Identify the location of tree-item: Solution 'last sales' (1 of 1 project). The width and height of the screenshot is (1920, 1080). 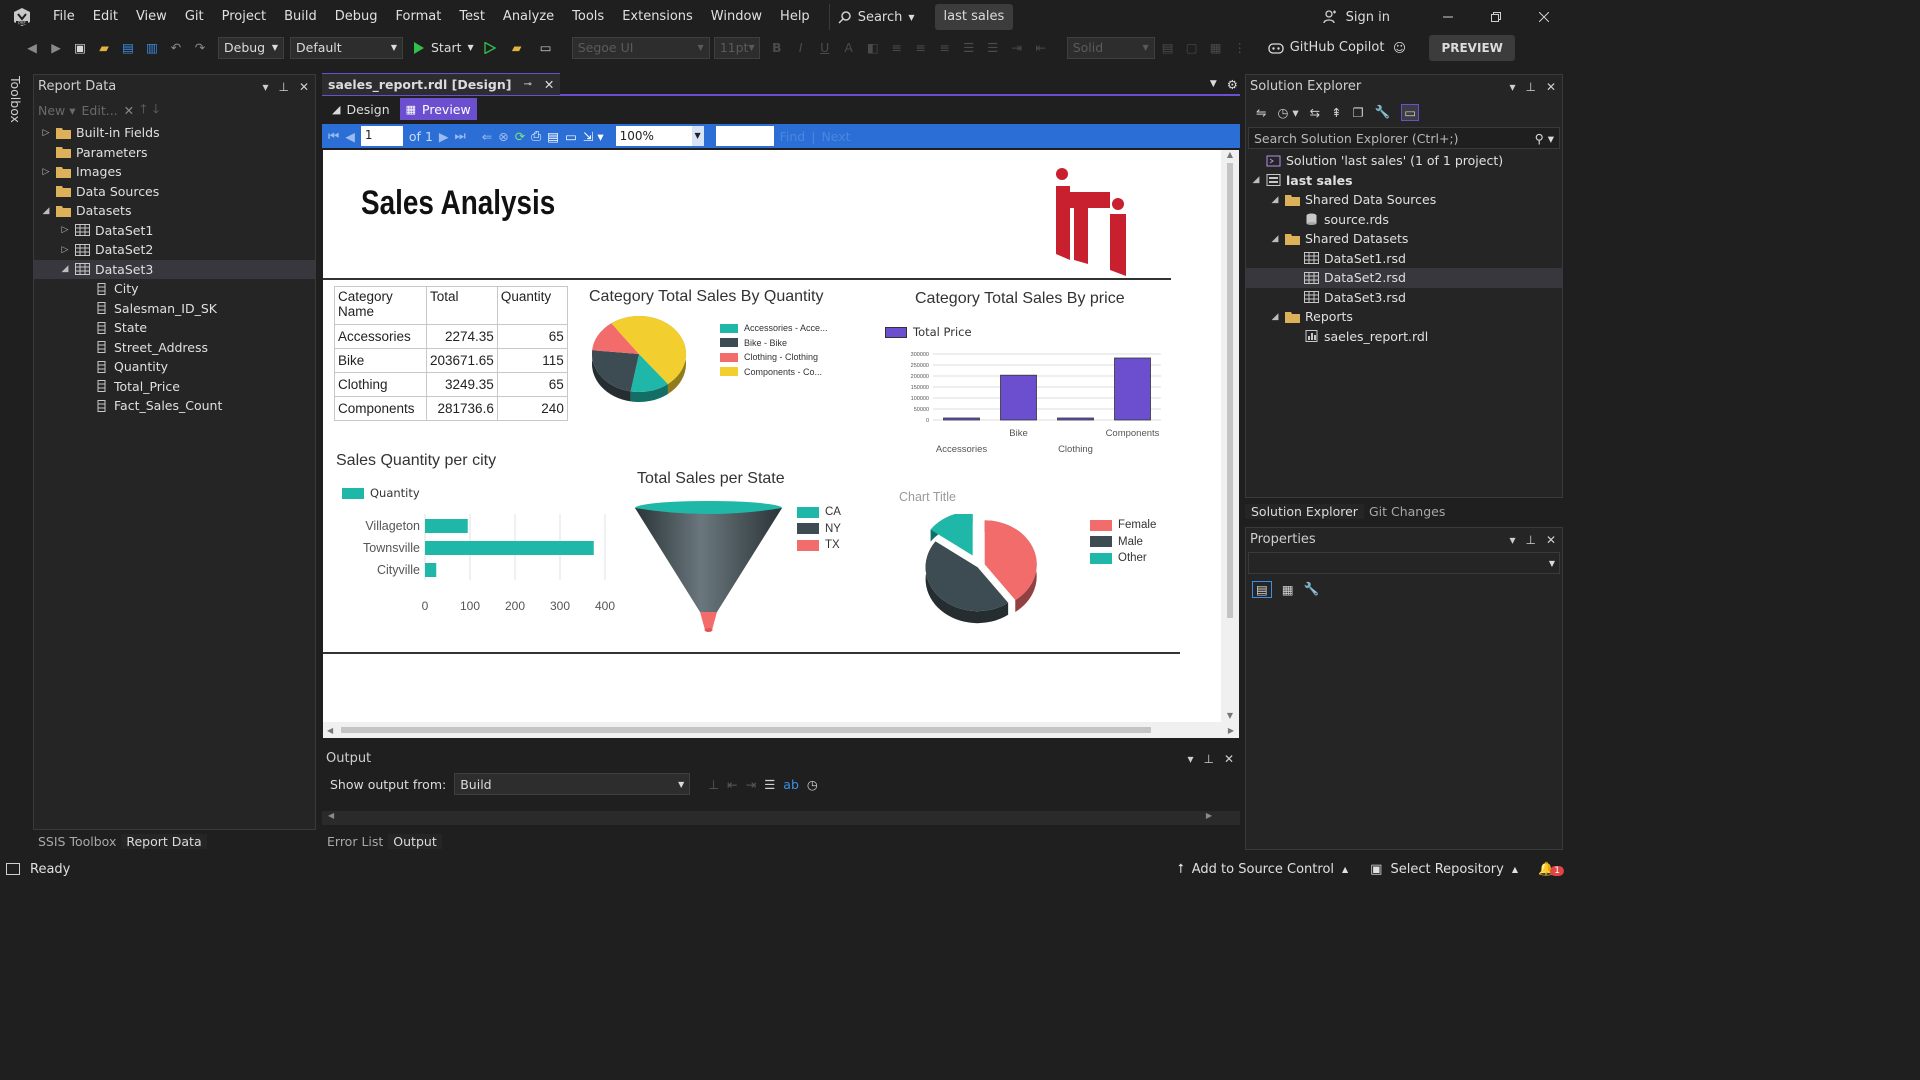
(1404, 161).